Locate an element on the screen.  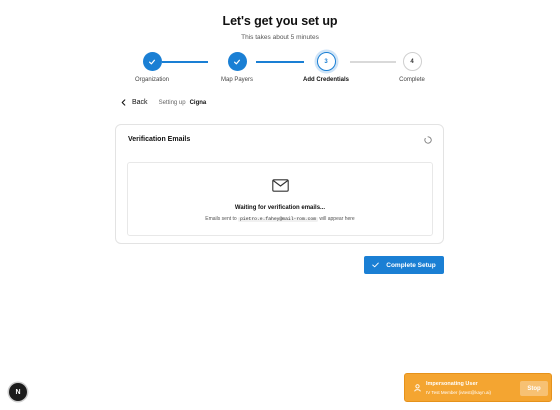
app-badge: N is located at coordinates (18, 392).